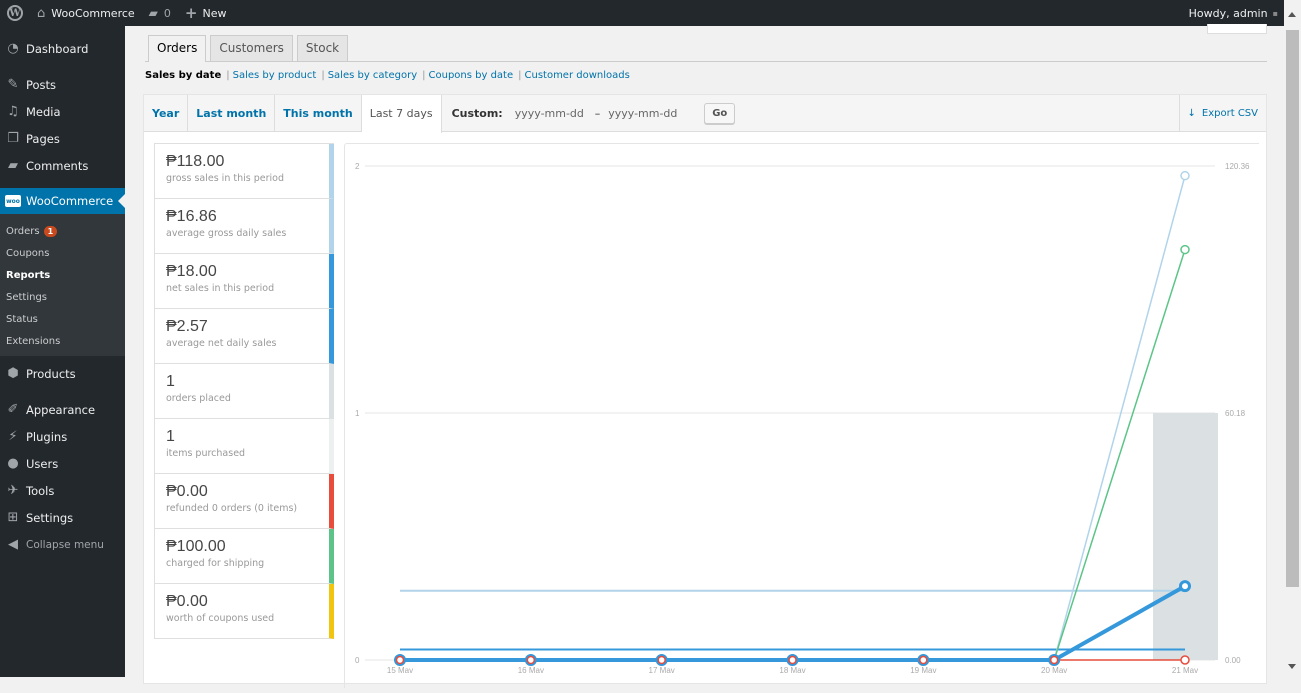 This screenshot has height=693, width=1301. I want to click on menu-item-appearance: ✐ Appearance, so click(62, 409).